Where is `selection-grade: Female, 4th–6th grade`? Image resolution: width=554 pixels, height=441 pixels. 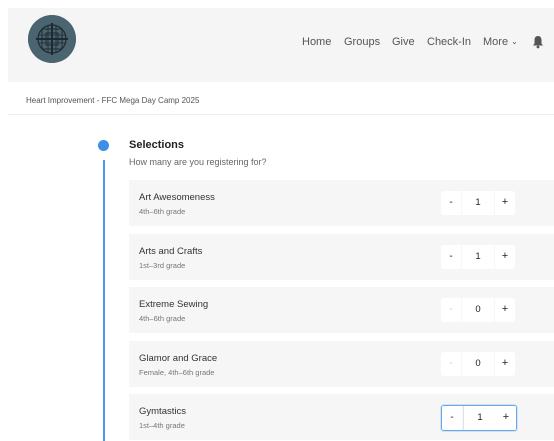 selection-grade: Female, 4th–6th grade is located at coordinates (177, 372).